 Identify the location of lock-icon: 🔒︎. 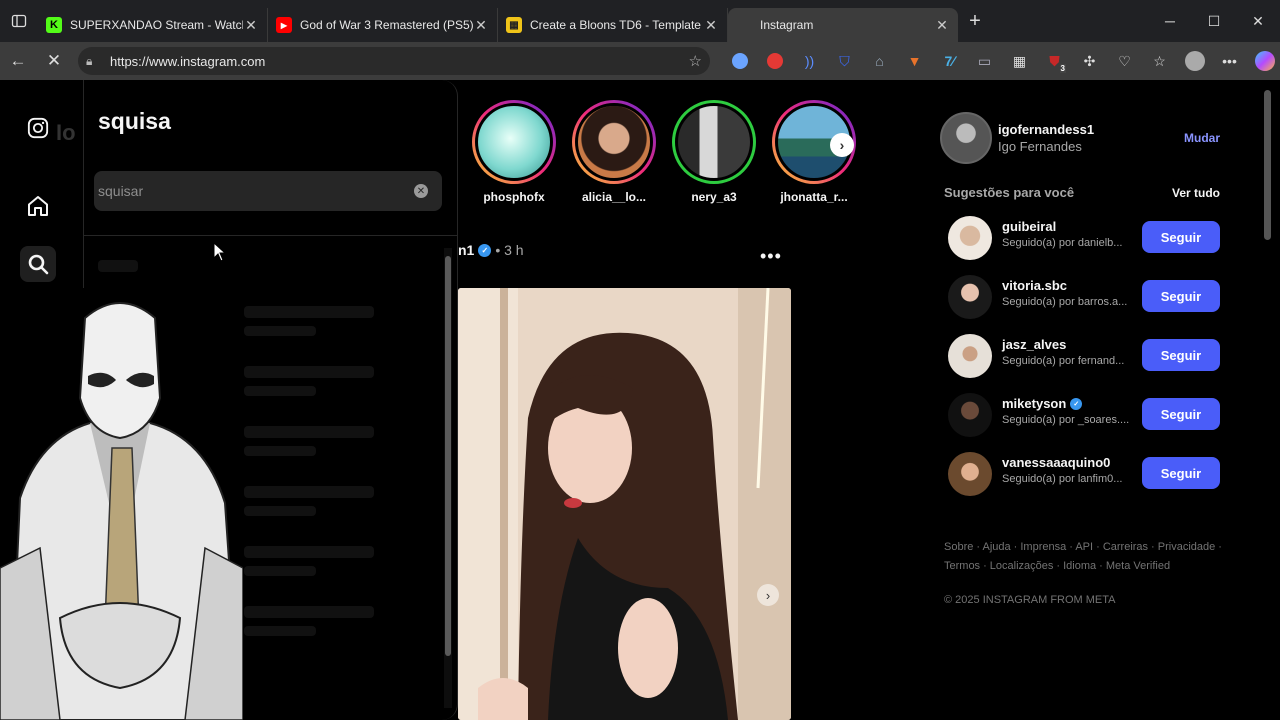
(94, 61).